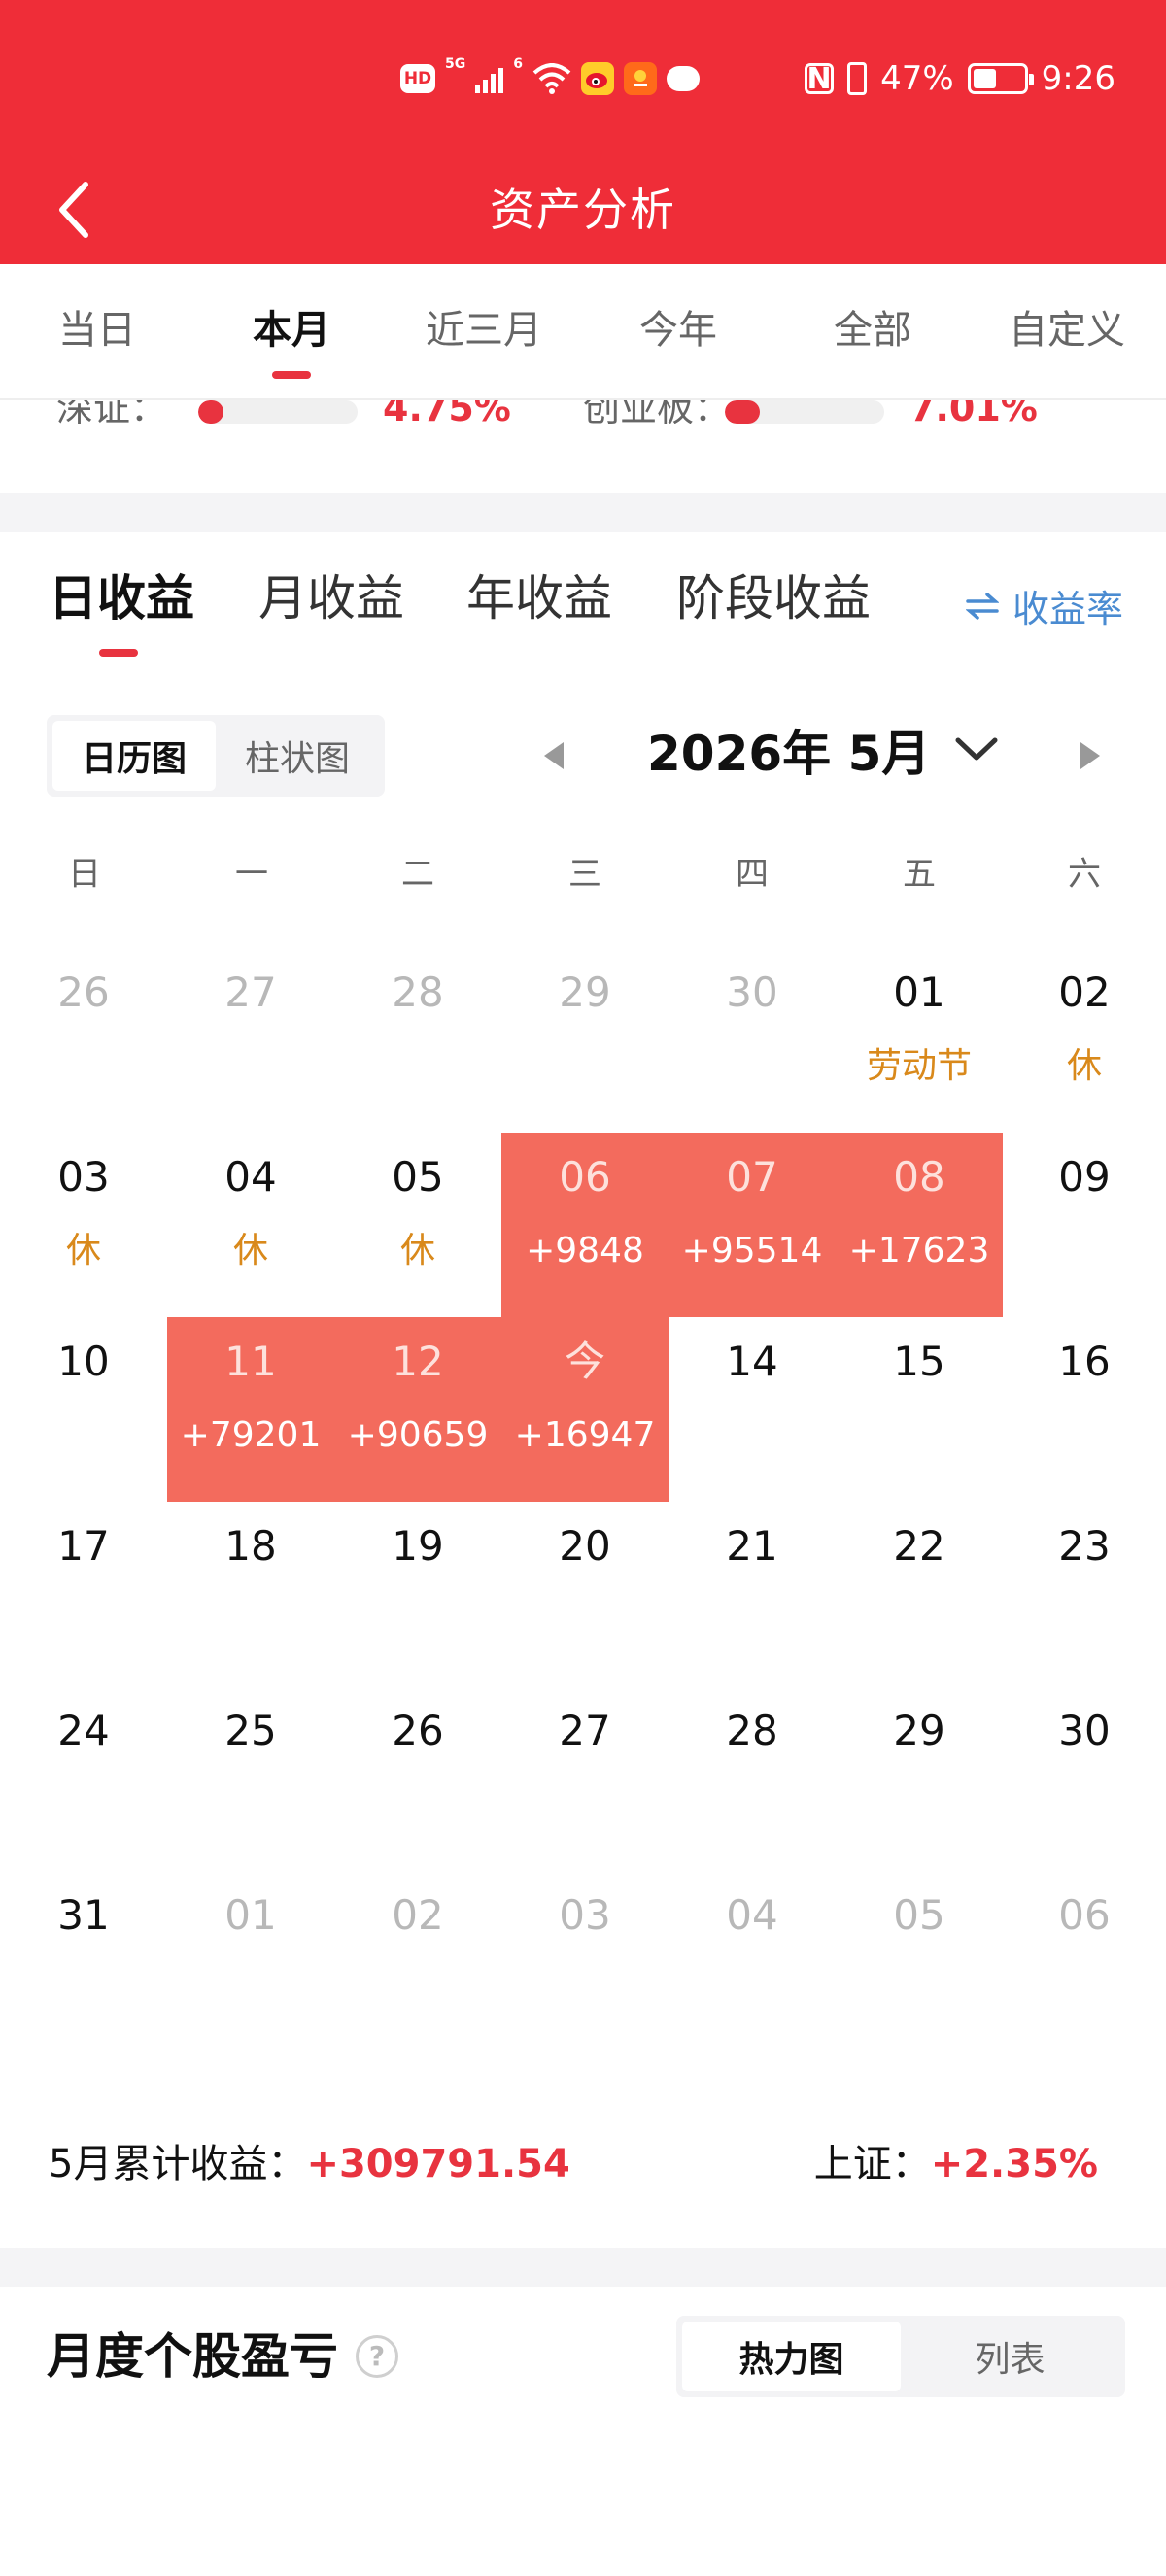 The height and width of the screenshot is (2576, 1166). What do you see at coordinates (752, 1594) in the screenshot?
I see `calendar-day: 21` at bounding box center [752, 1594].